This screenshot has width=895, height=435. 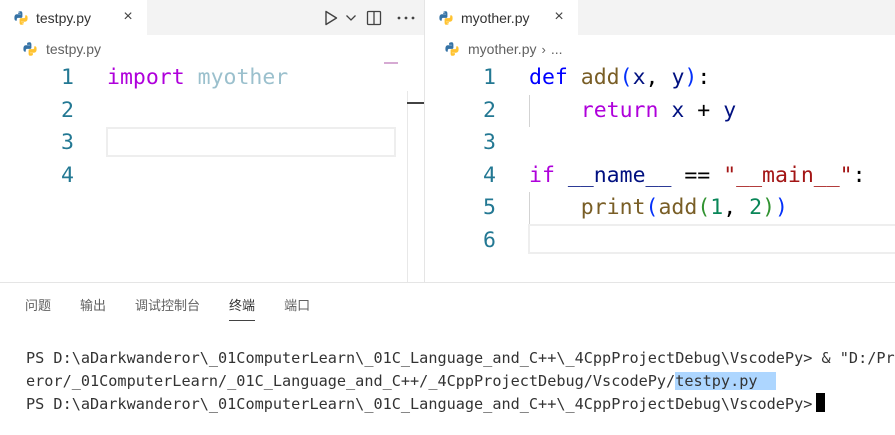 What do you see at coordinates (660, 241) in the screenshot?
I see `code-line: 6` at bounding box center [660, 241].